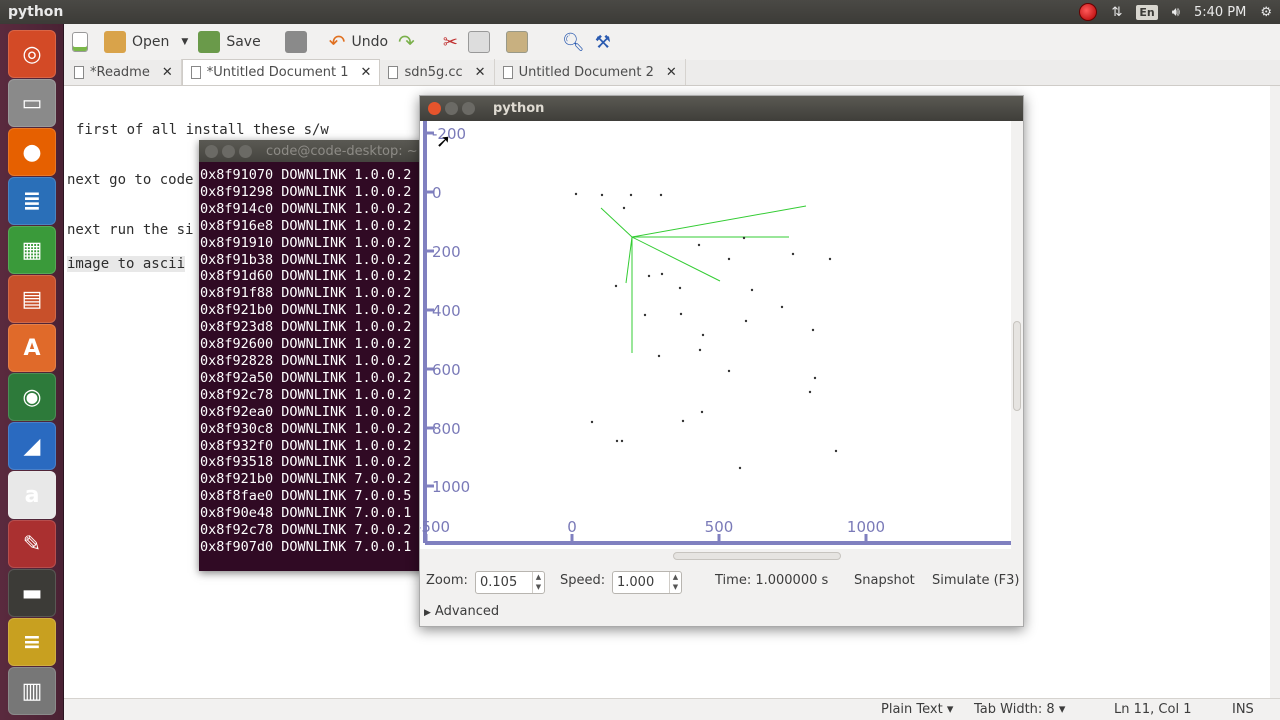 The width and height of the screenshot is (1280, 720). Describe the element at coordinates (306, 310) in the screenshot. I see `terminal-line: 0x8f921b0 DOWNLINK 1.0.0.2` at that location.